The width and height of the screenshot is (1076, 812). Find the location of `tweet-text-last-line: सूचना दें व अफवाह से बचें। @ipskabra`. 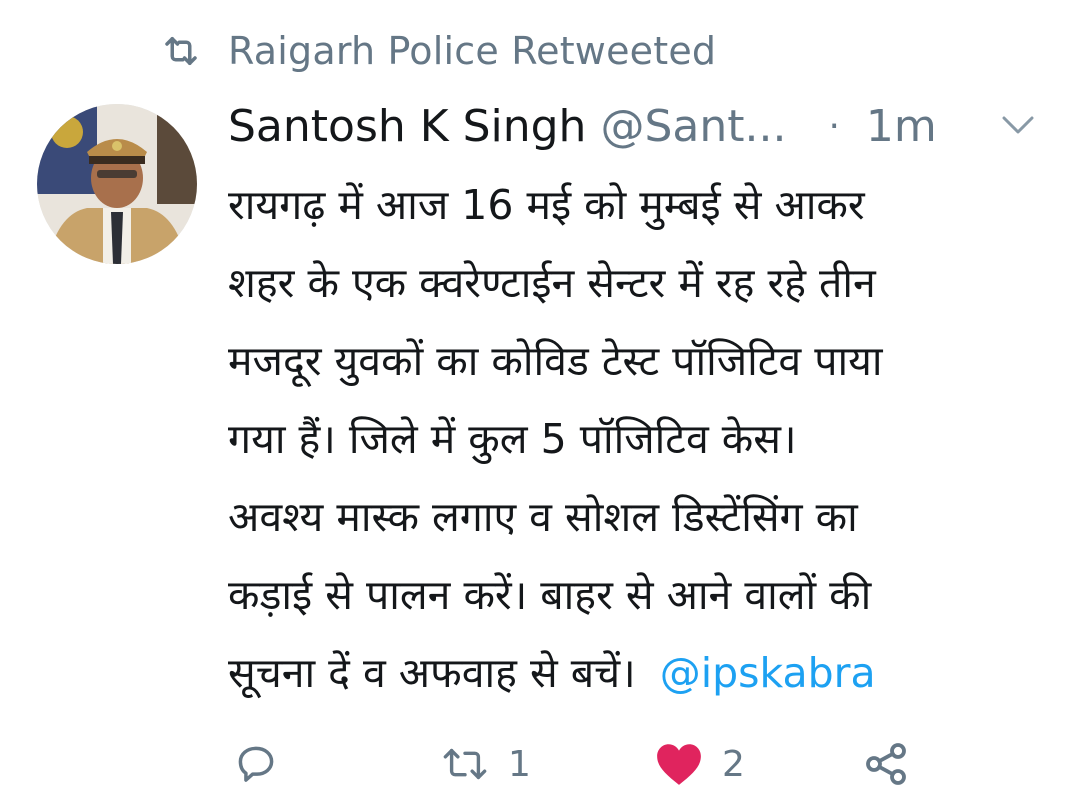

tweet-text-last-line: सूचना दें व अफवाह से बचें। @ipskabra is located at coordinates (628, 673).